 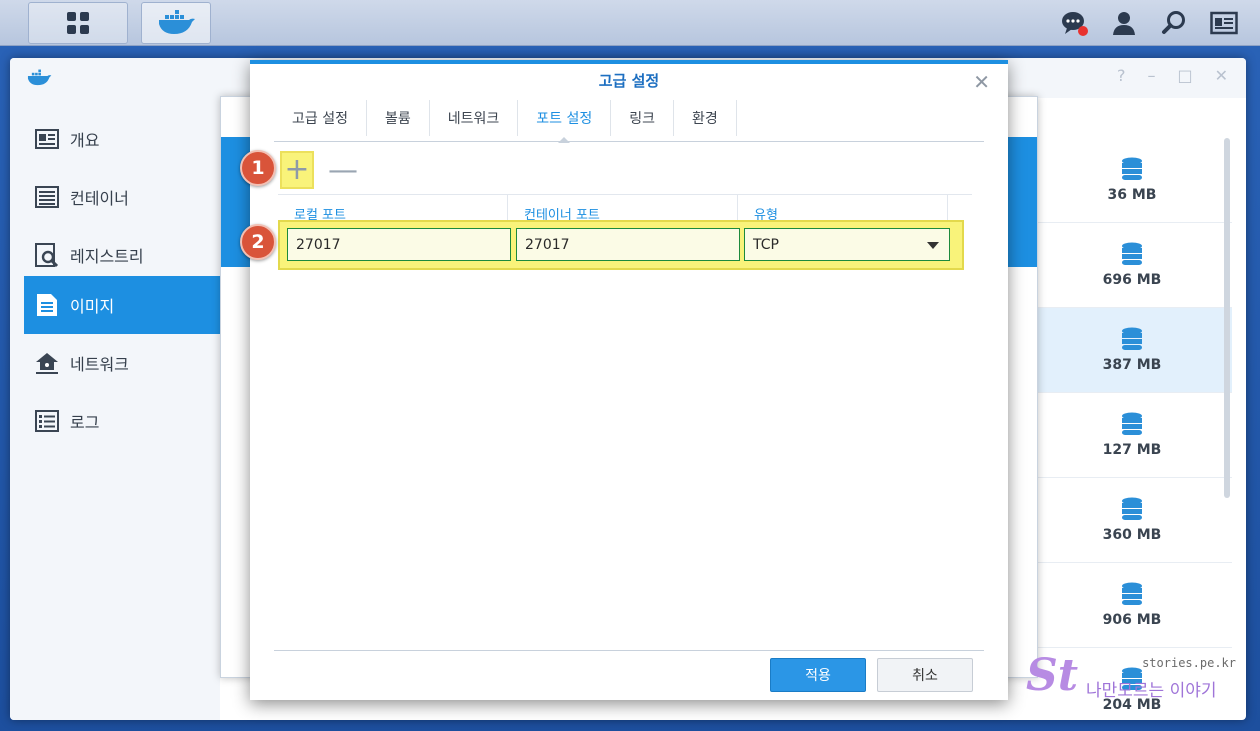 What do you see at coordinates (629, 141) in the screenshot?
I see `tab-divider` at bounding box center [629, 141].